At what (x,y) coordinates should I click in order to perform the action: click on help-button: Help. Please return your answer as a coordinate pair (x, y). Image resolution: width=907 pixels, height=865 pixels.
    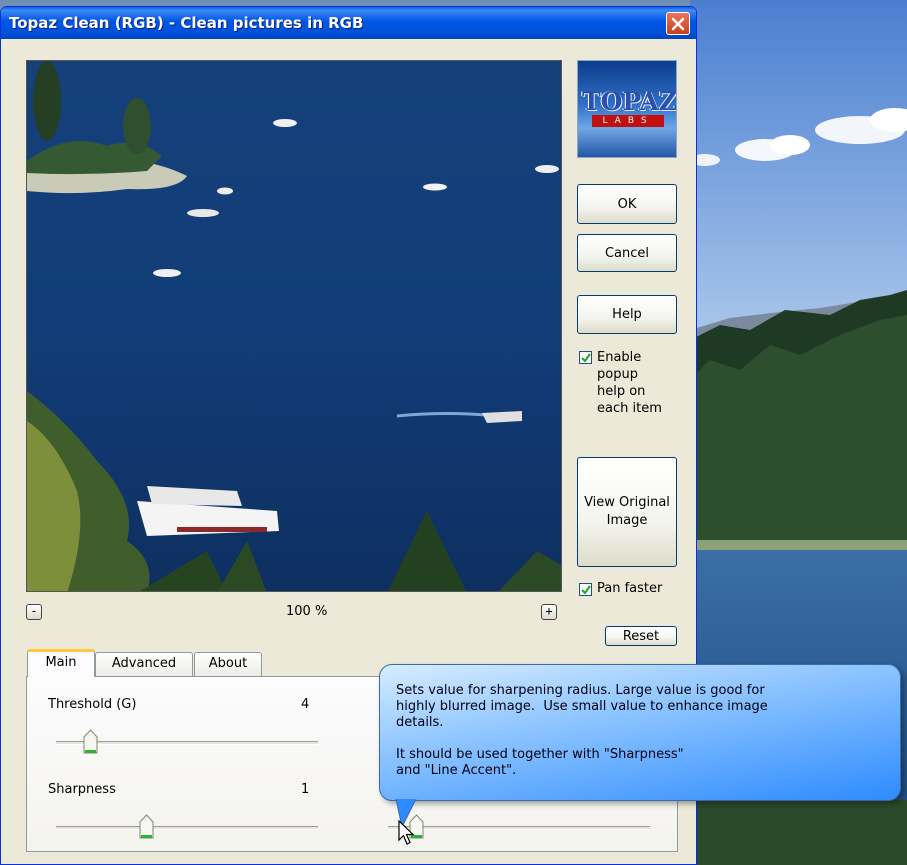
    Looking at the image, I should click on (627, 314).